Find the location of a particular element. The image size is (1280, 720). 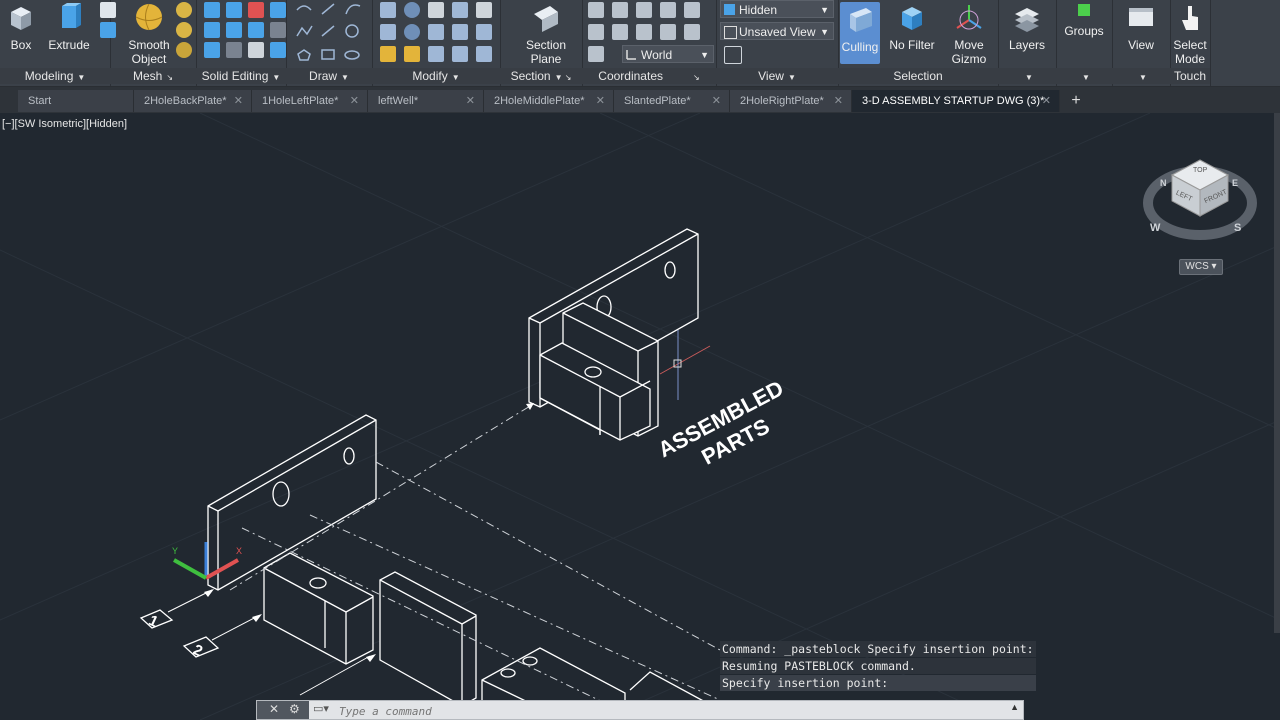

erase-solid-icon is located at coordinates (256, 50).